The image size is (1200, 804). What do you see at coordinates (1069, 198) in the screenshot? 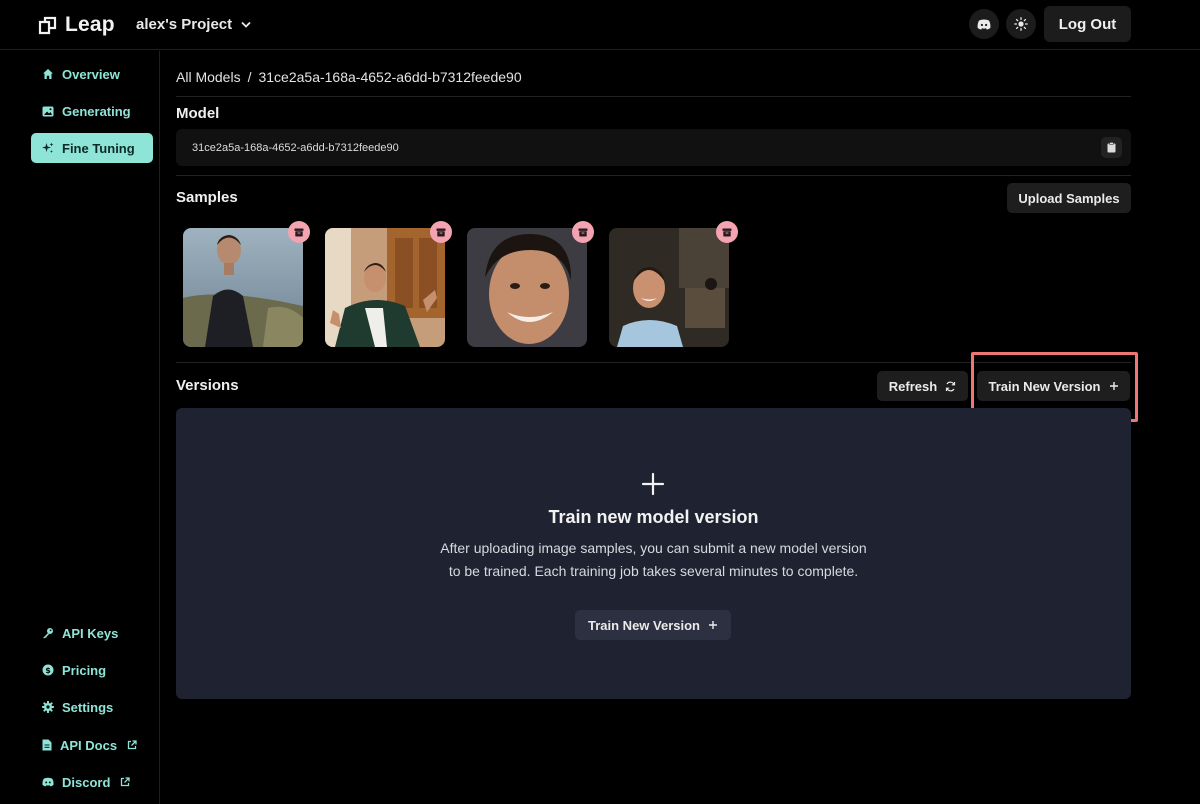
I see `upload-samples-button: Upload Samples` at bounding box center [1069, 198].